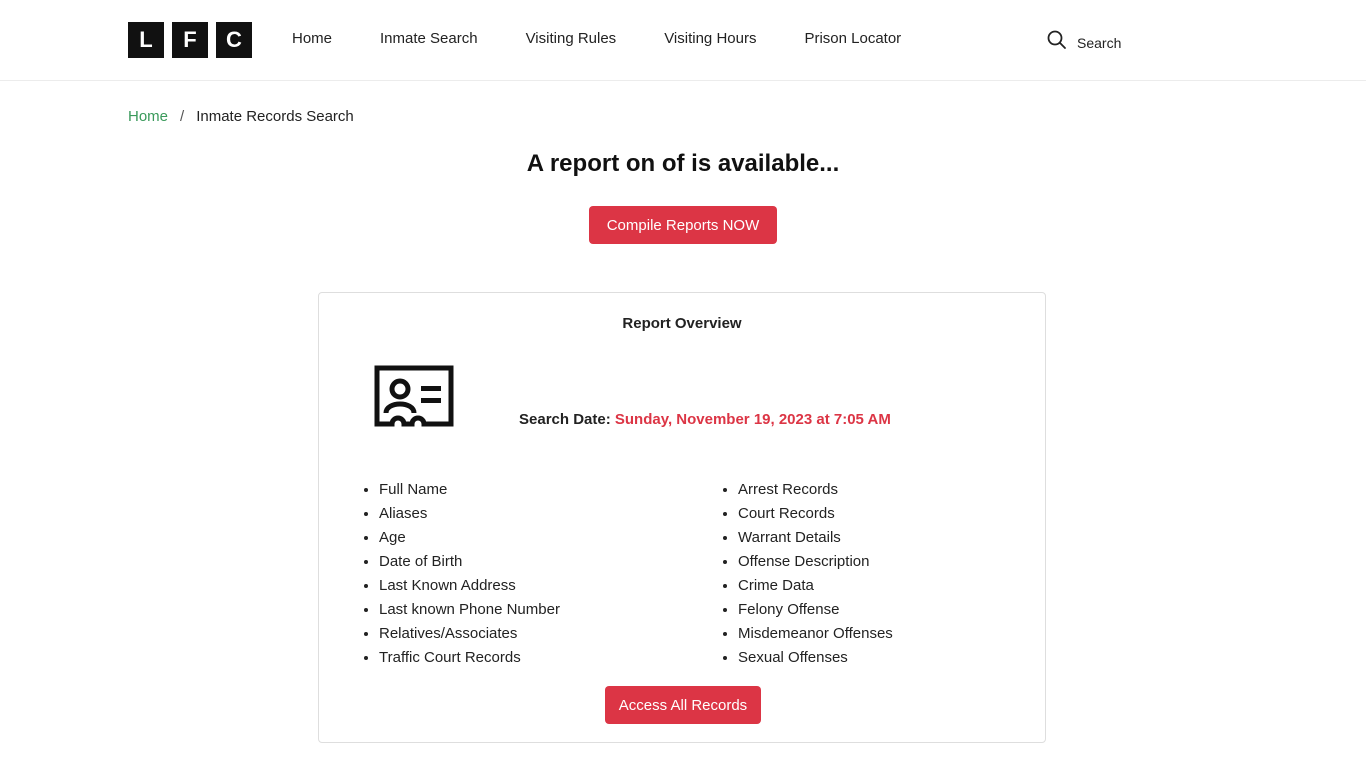  I want to click on list-item: Arrest Records, so click(815, 490).